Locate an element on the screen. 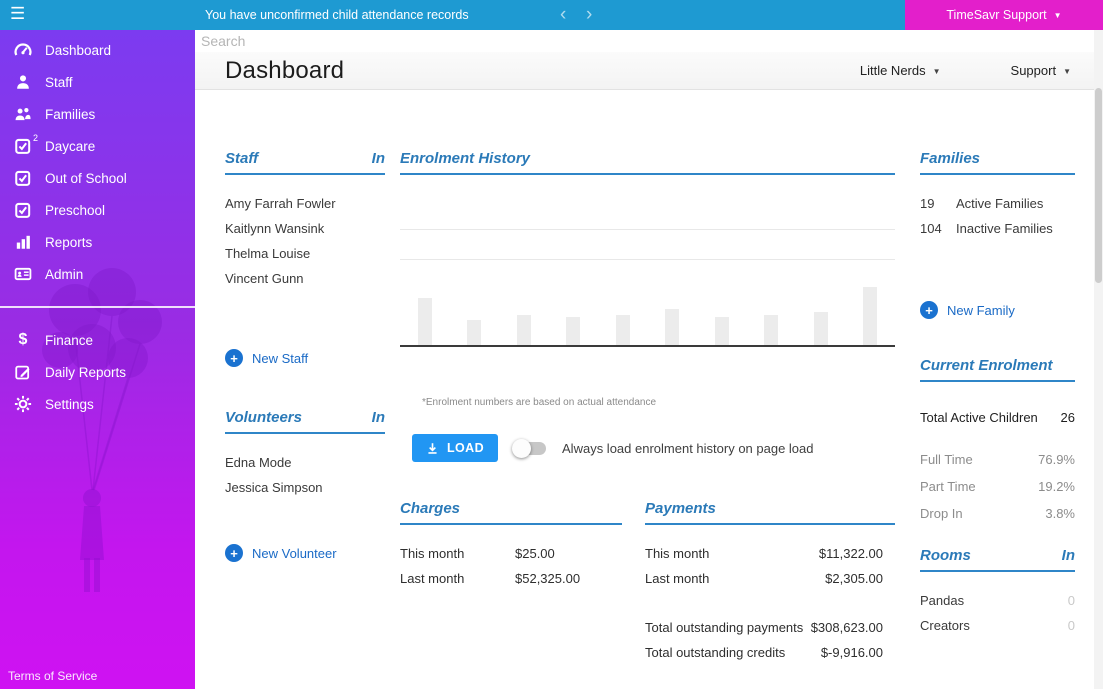  search-input is located at coordinates (355, 41).